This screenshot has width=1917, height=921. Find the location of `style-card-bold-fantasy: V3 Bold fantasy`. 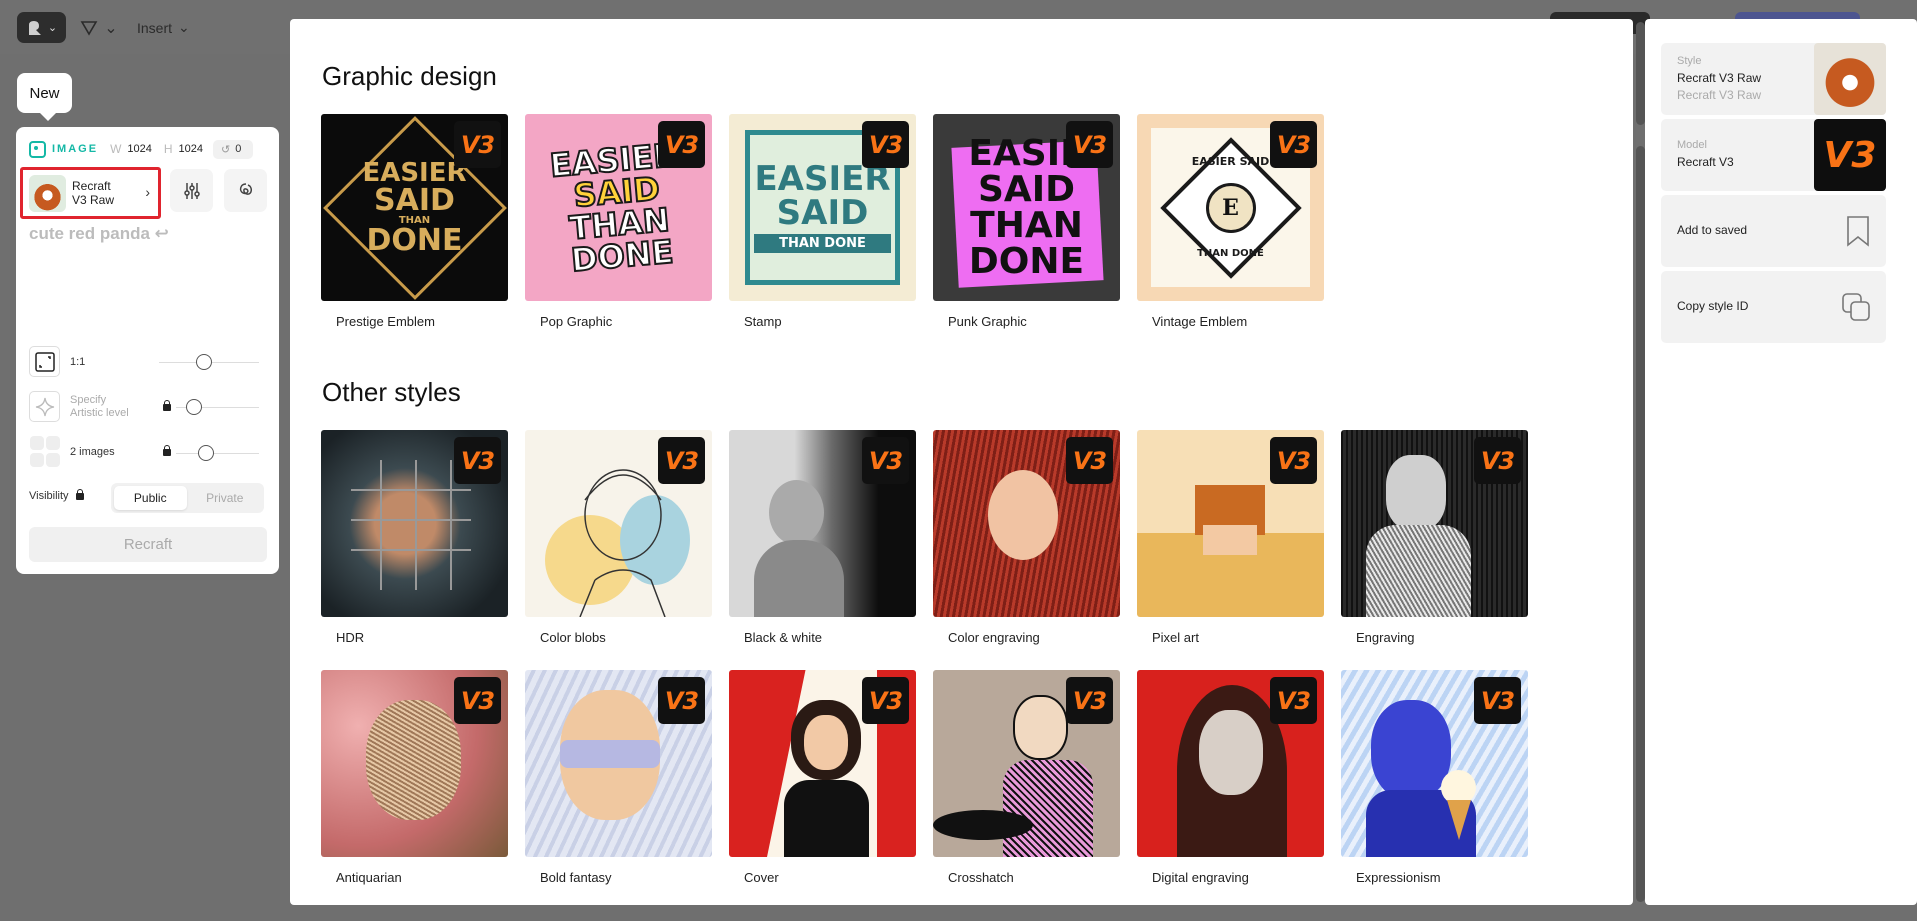

style-card-bold-fantasy: V3 Bold fantasy is located at coordinates (618, 777).